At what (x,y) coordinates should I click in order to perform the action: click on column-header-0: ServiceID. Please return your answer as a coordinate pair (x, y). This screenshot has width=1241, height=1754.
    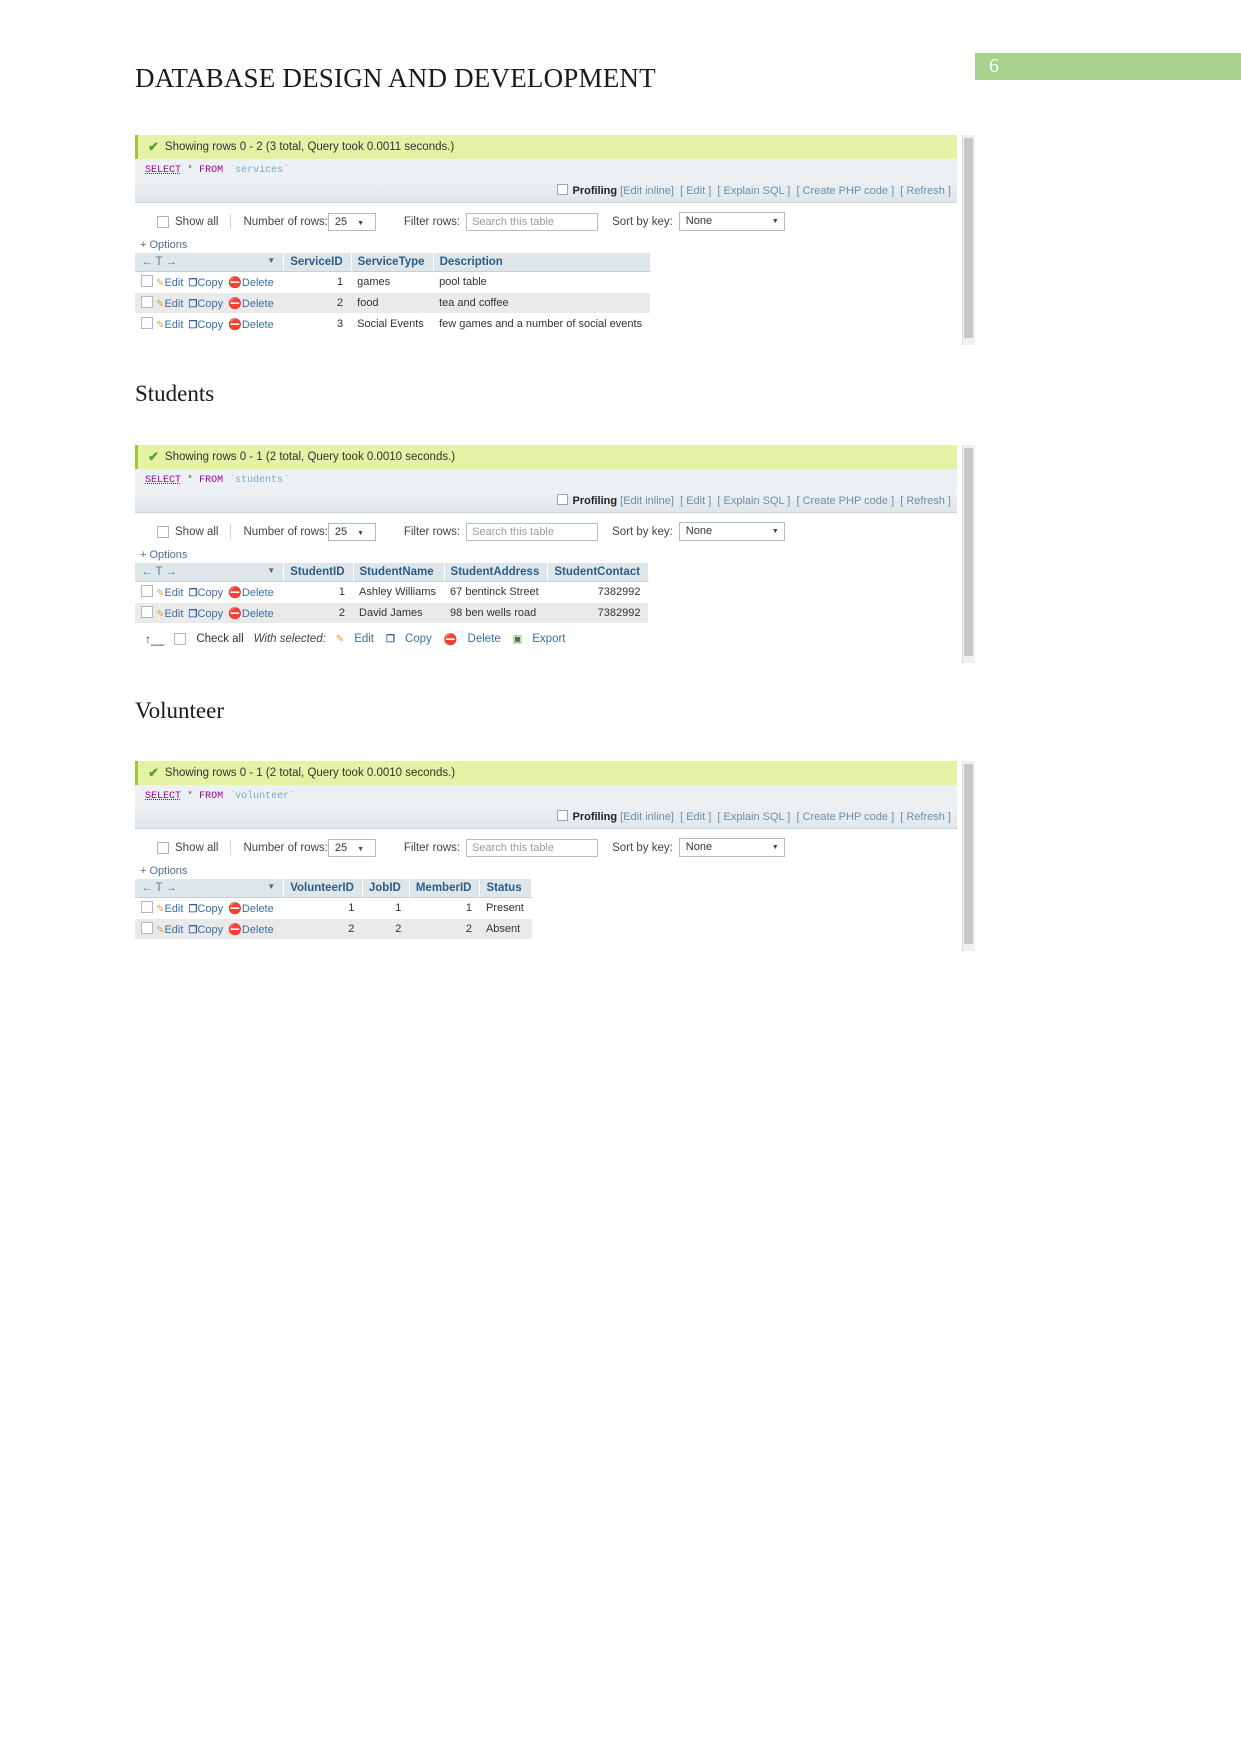
    Looking at the image, I should click on (317, 262).